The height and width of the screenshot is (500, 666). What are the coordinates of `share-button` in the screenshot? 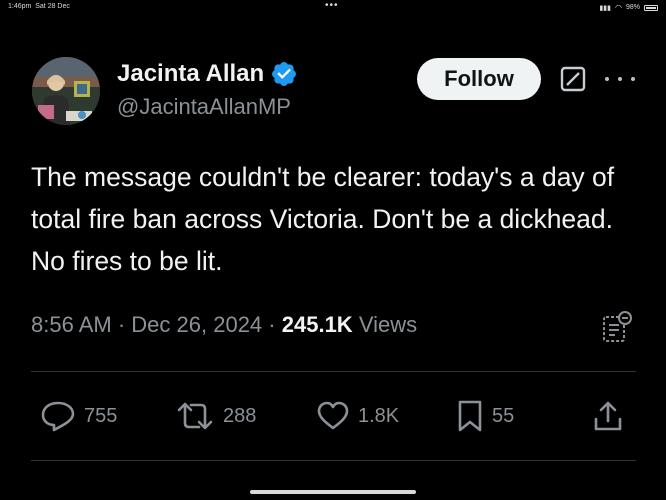 It's located at (608, 416).